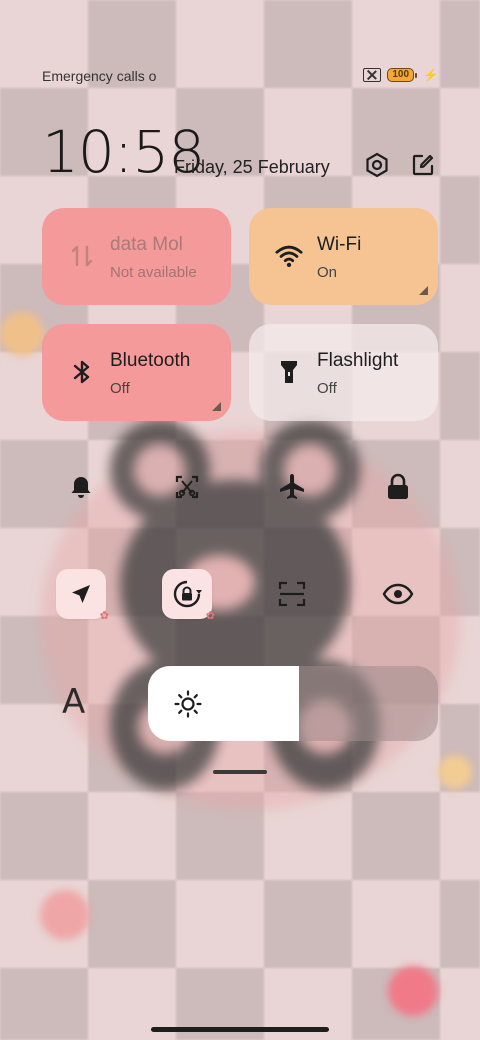  I want to click on panel-drag-handle, so click(240, 772).